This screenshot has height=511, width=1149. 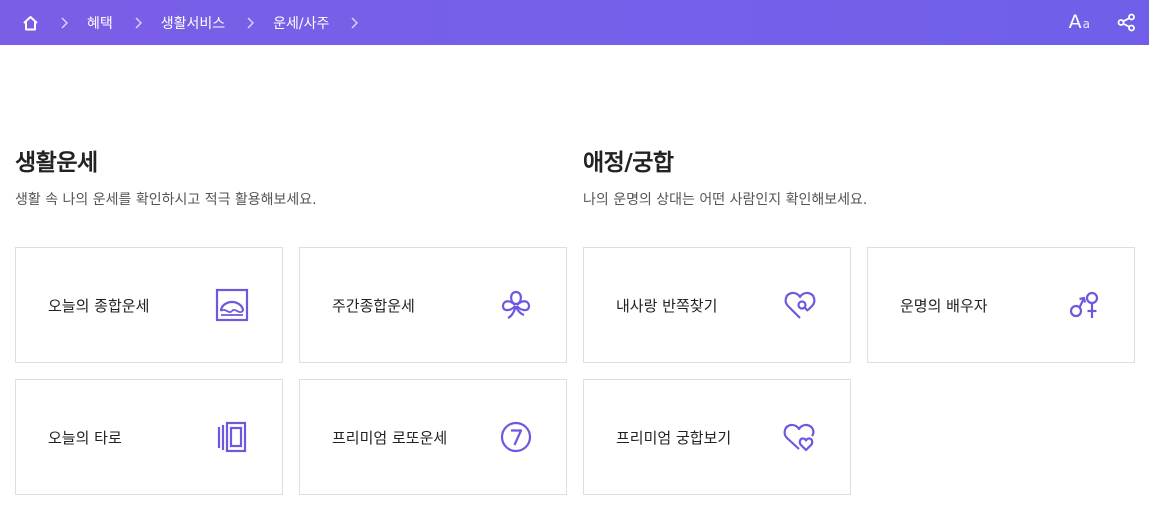 What do you see at coordinates (667, 305) in the screenshot?
I see `card-label: 내사랑 반쪽찾기` at bounding box center [667, 305].